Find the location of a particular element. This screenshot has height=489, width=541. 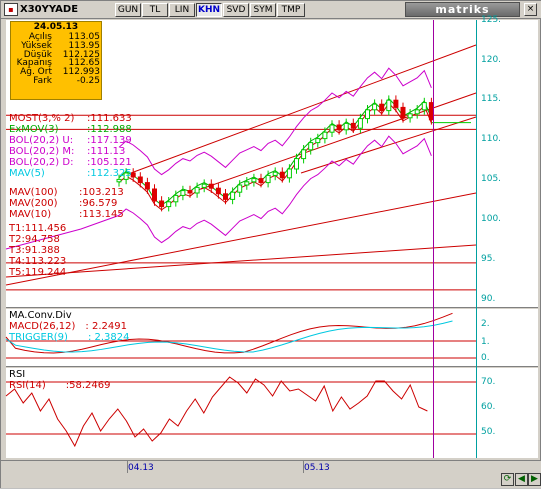

indicator-legend-item: T3:91.388 is located at coordinates (34, 250).